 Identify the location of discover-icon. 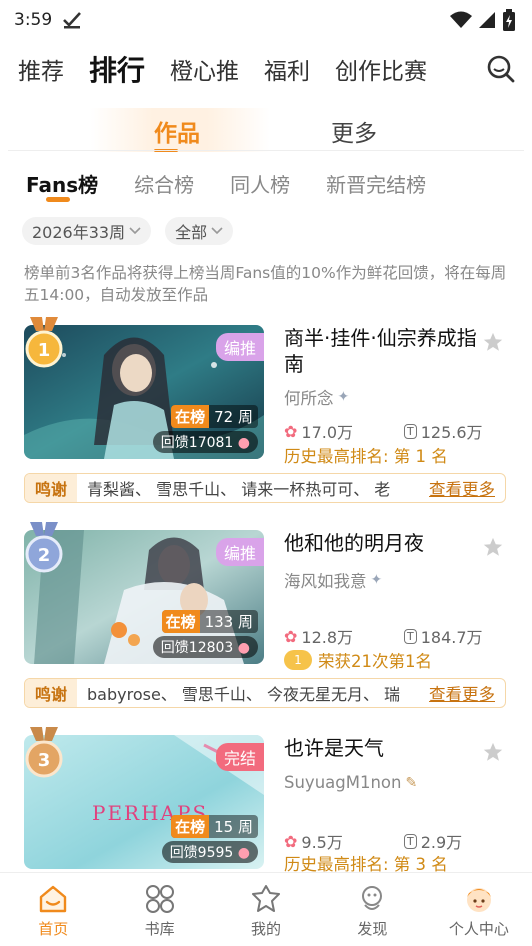
(372, 898).